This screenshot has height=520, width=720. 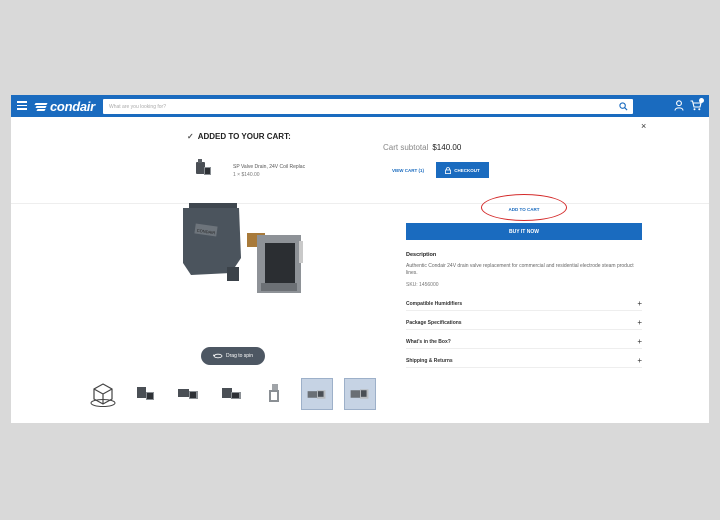 What do you see at coordinates (406, 147) in the screenshot?
I see `subtotal-label: Cart subtotal` at bounding box center [406, 147].